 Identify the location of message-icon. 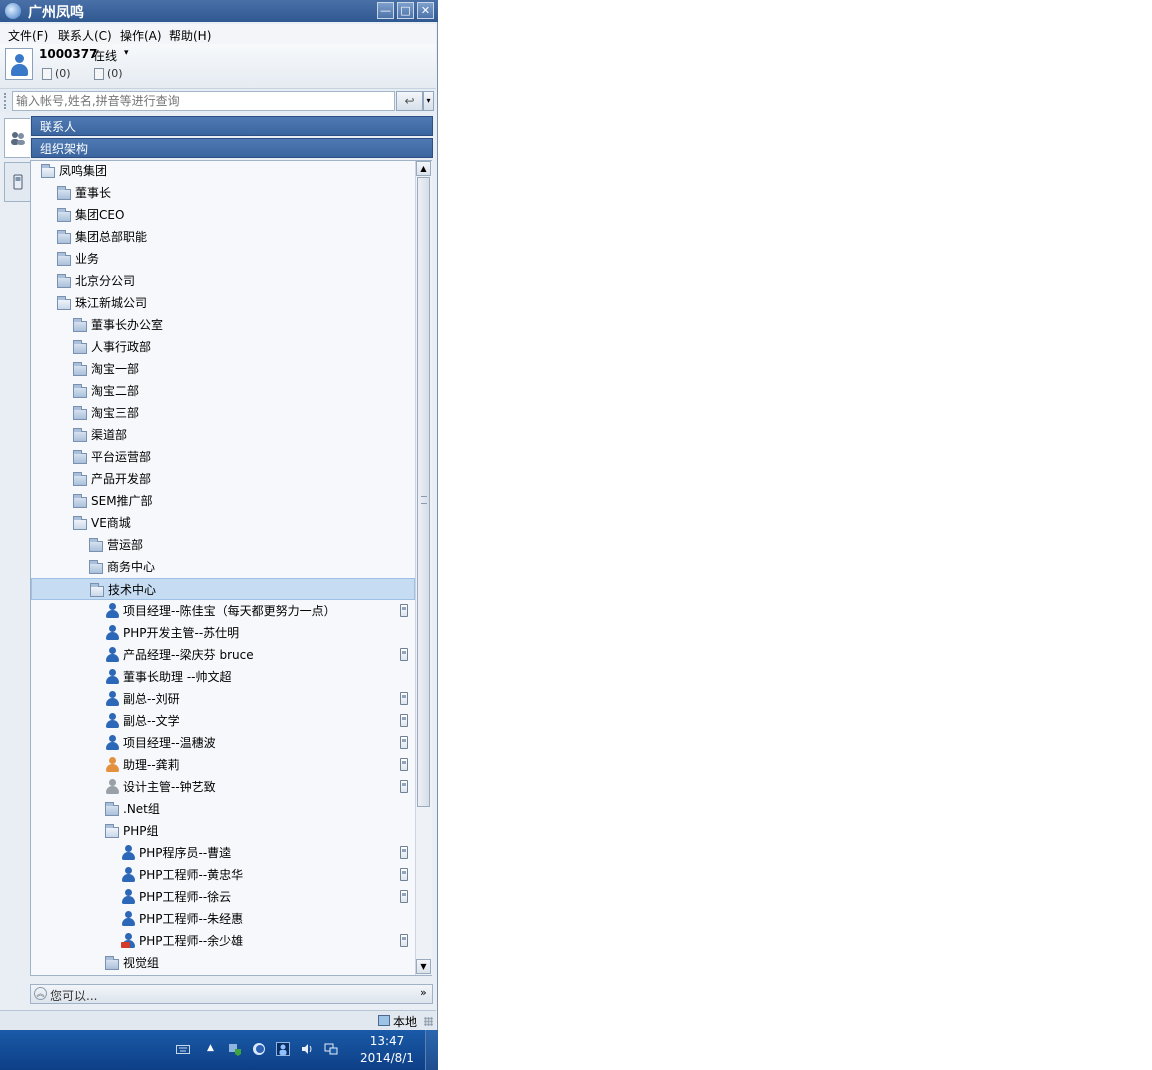
(47, 74).